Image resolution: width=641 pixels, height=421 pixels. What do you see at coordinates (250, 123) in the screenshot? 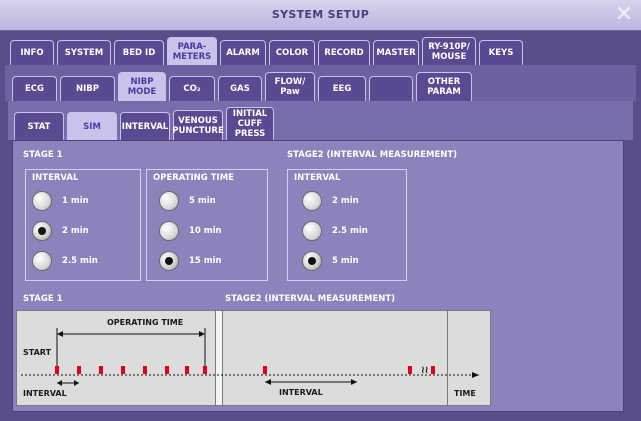
I see `tab-initial-cuff-press: INITIAL CUFF PRESS` at bounding box center [250, 123].